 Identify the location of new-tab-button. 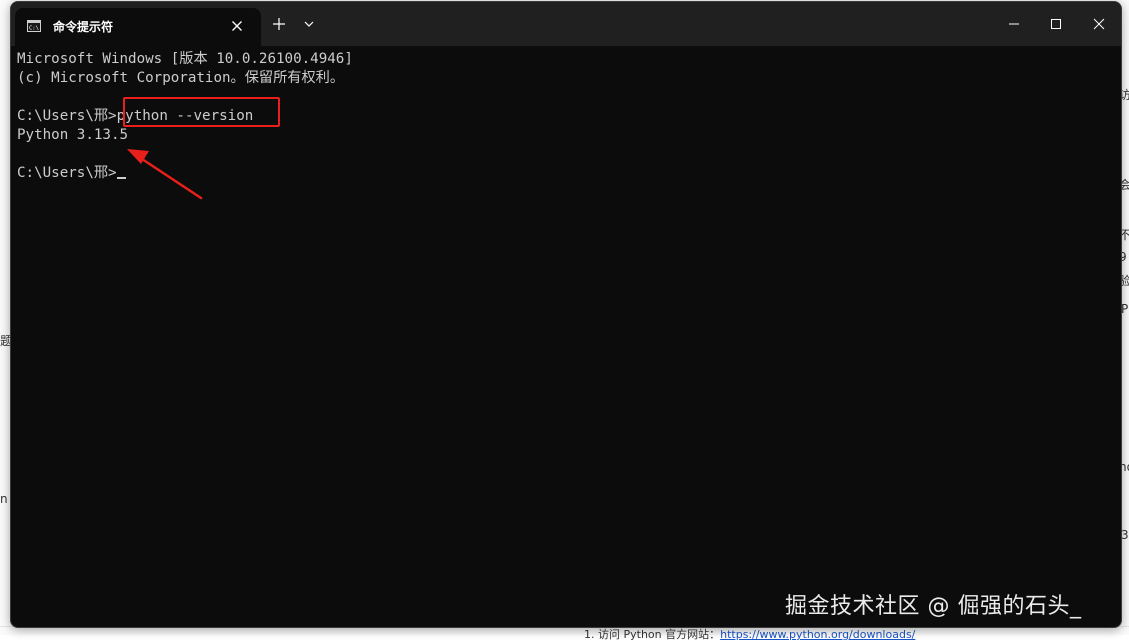
(279, 24).